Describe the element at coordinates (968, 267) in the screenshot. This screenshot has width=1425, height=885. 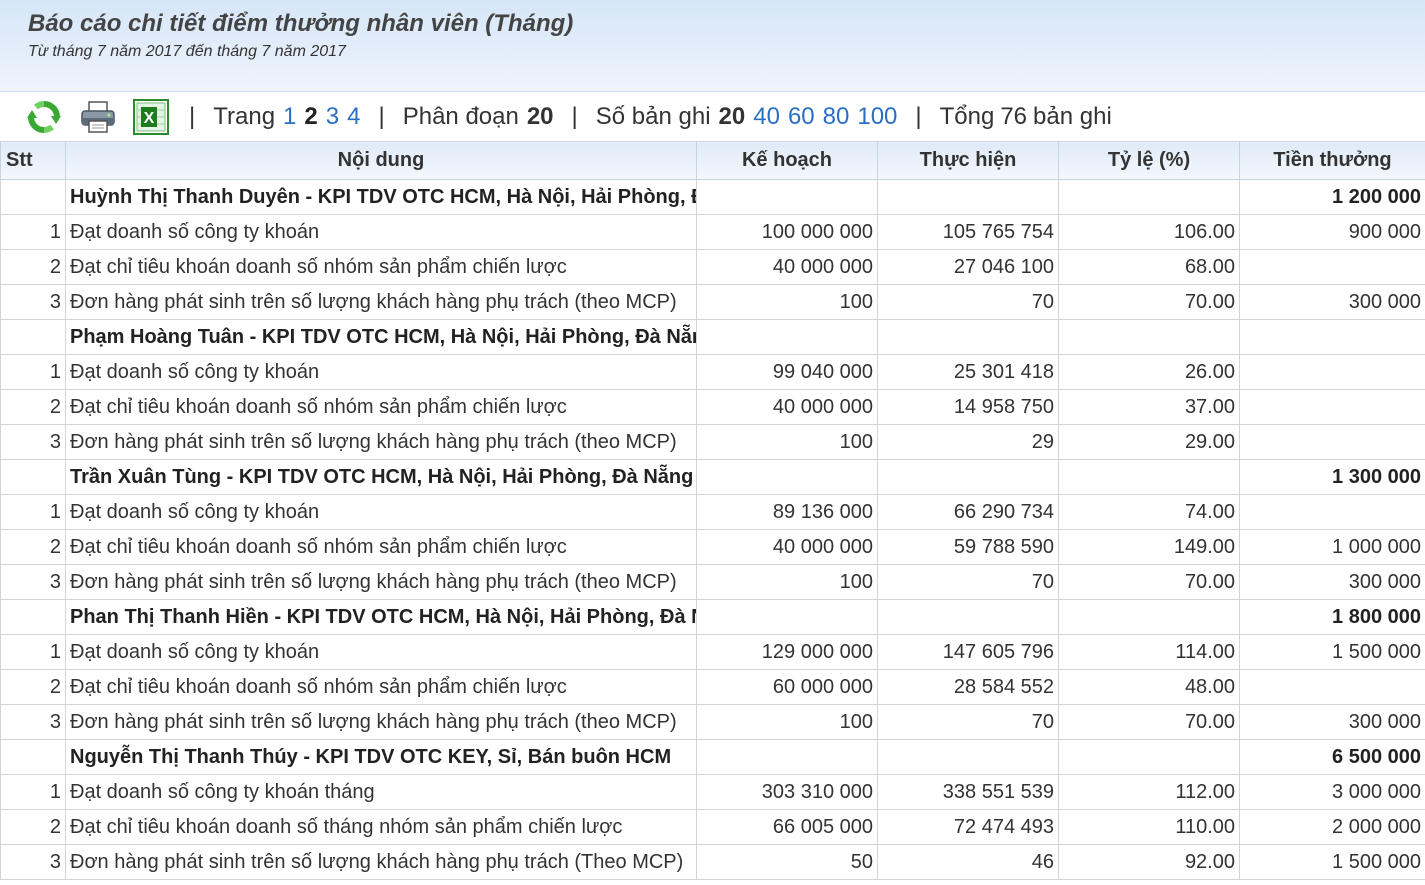
I see `cell-actual: 27 046 100` at that location.